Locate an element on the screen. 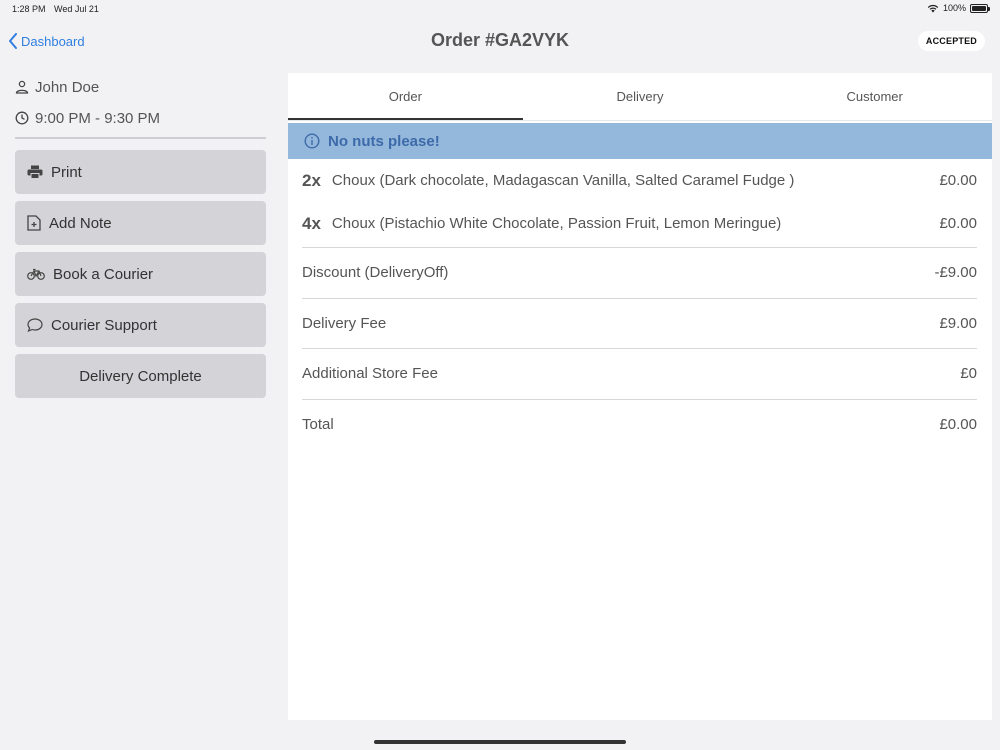 This screenshot has height=750, width=1000. discount-row: Discount (DeliveryOff) -£9.00 is located at coordinates (639, 272).